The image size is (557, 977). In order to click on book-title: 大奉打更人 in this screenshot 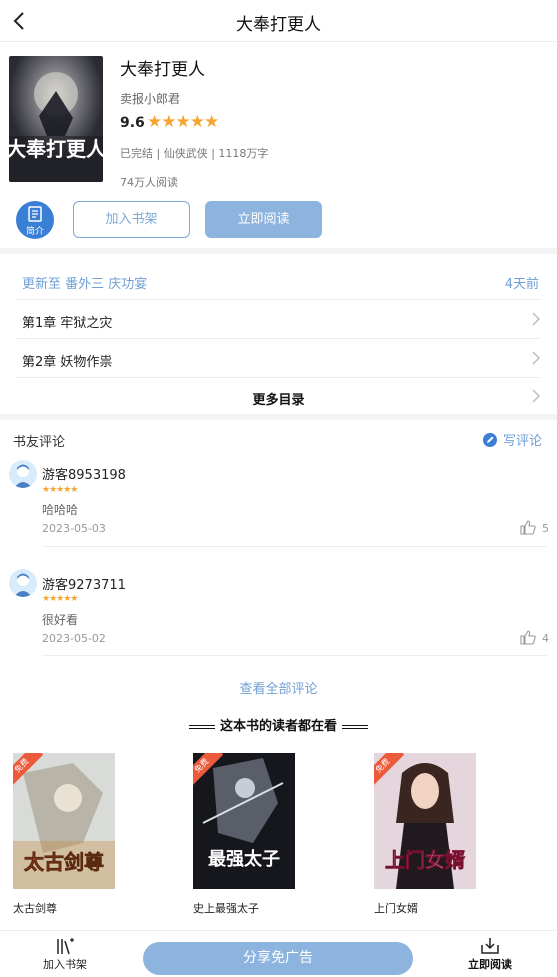, I will do `click(162, 70)`.